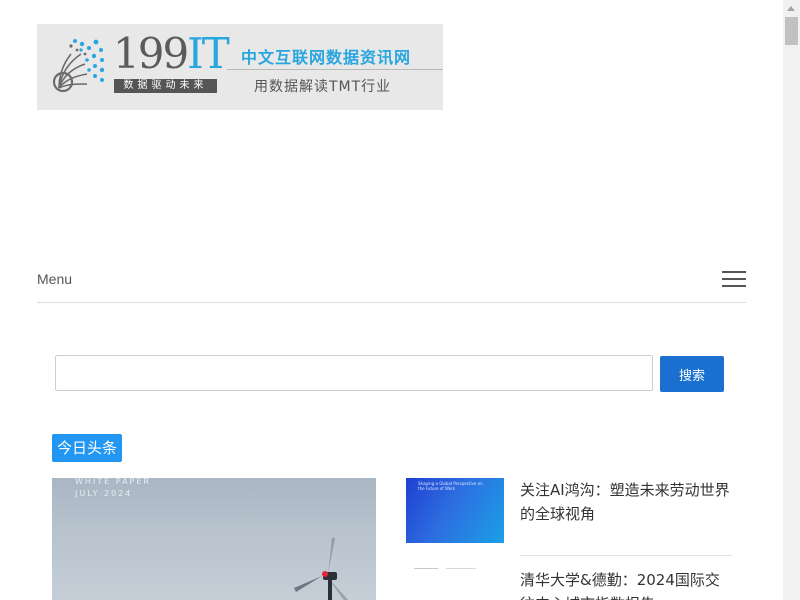  I want to click on news-divider, so click(626, 555).